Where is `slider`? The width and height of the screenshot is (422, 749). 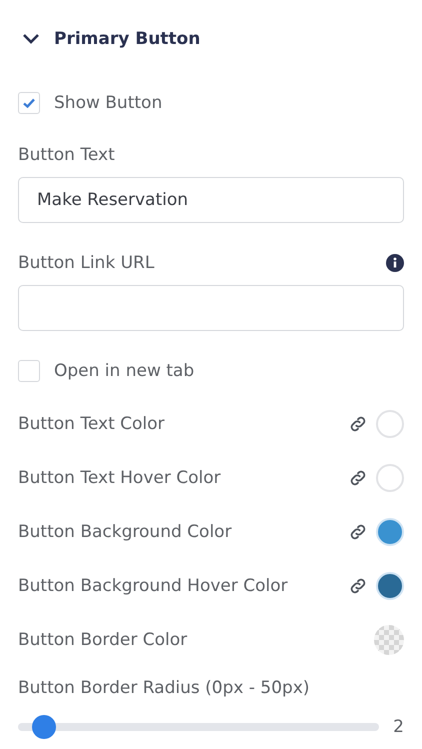 slider is located at coordinates (199, 727).